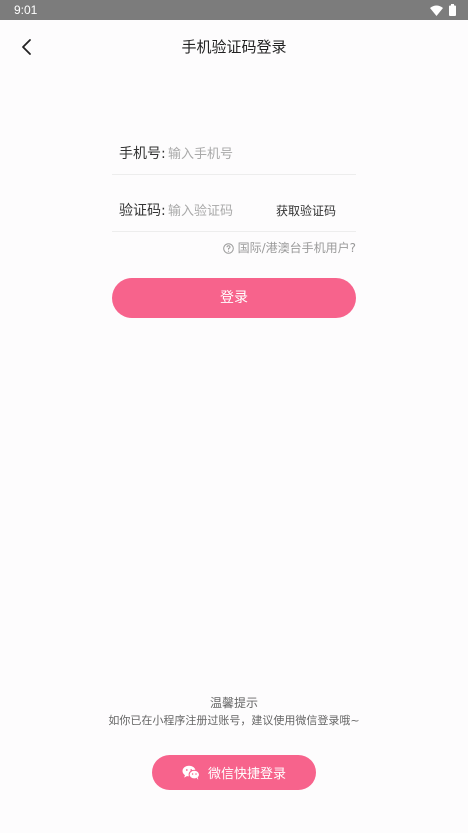  Describe the element at coordinates (26, 10) in the screenshot. I see `status-time: 9:01` at that location.